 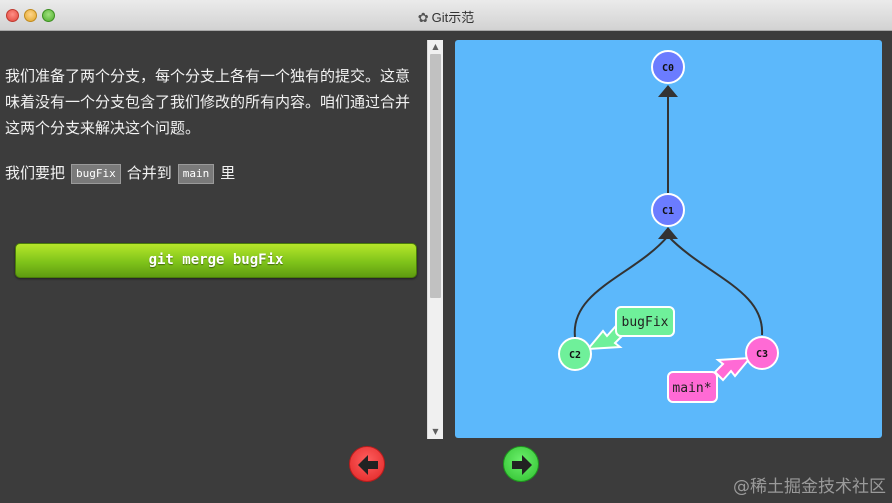 I want to click on edge-arrow-c0, so click(x=668, y=91).